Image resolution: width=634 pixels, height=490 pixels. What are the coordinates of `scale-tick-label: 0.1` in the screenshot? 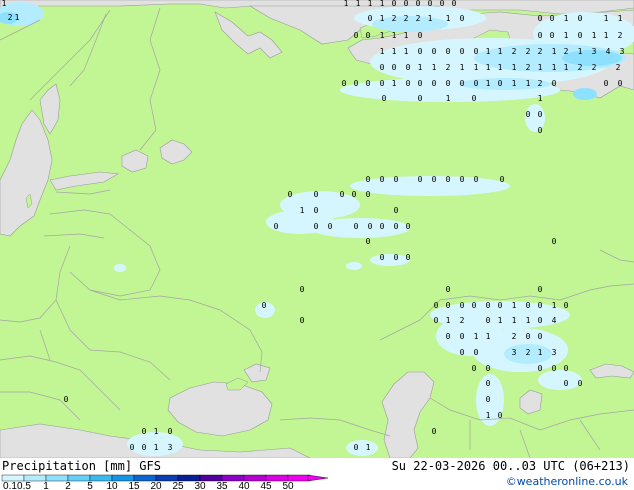 It's located at (10, 485).